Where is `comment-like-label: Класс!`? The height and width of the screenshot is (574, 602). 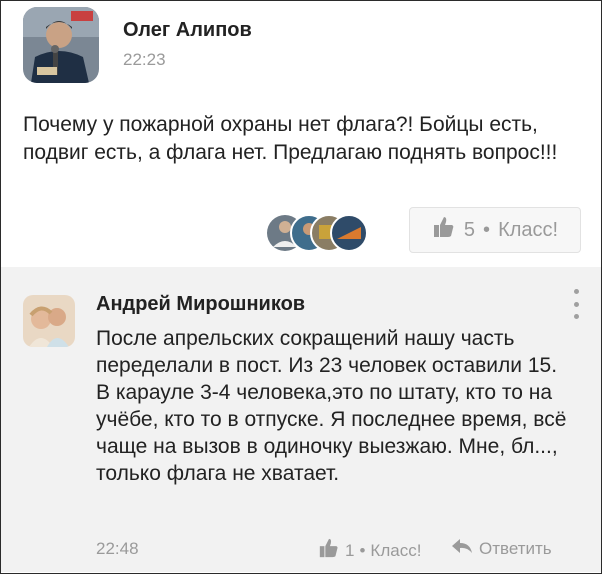 comment-like-label: Класс! is located at coordinates (396, 550).